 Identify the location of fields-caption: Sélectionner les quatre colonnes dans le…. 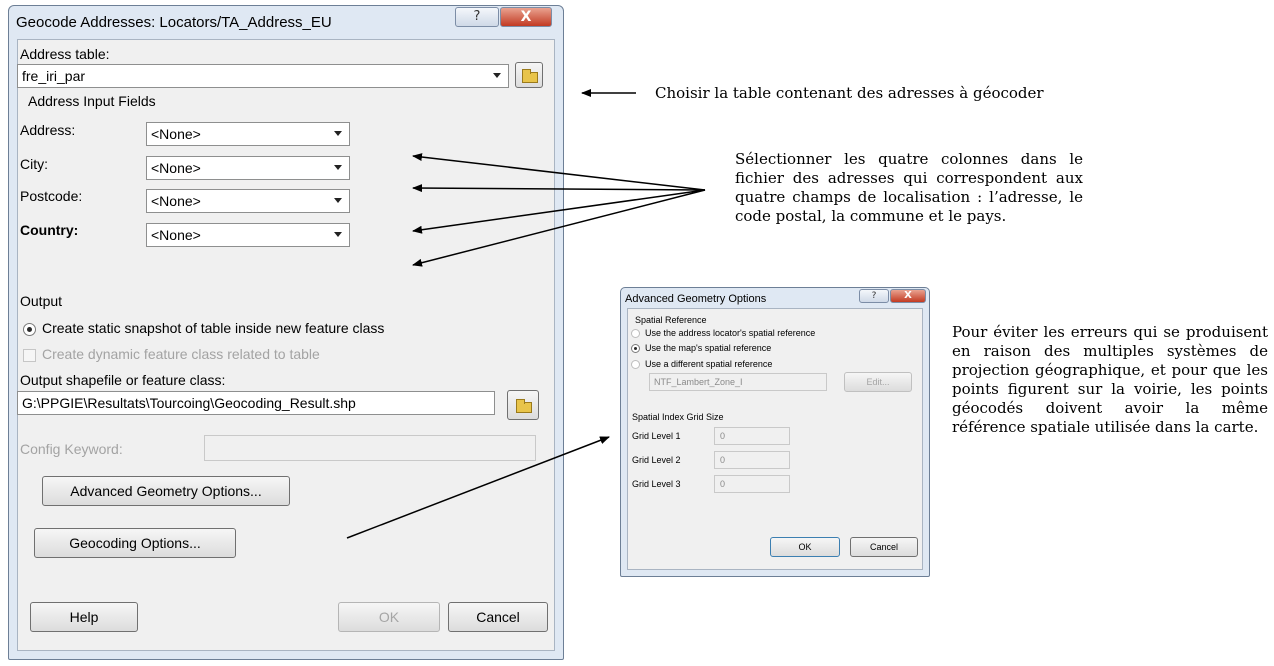
(909, 187).